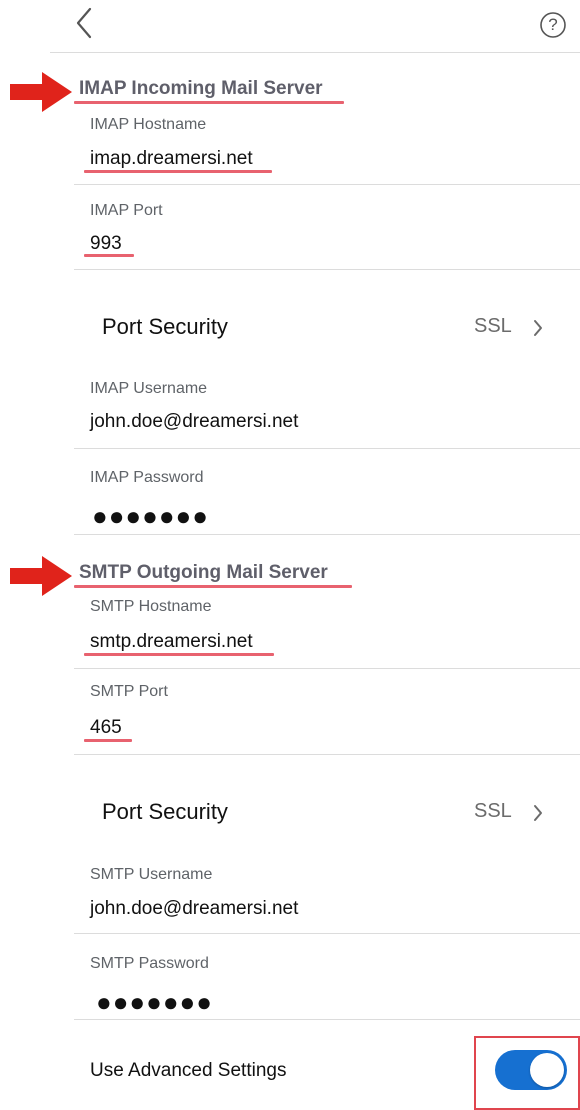 Image resolution: width=580 pixels, height=1110 pixels. I want to click on header-divider, so click(315, 52).